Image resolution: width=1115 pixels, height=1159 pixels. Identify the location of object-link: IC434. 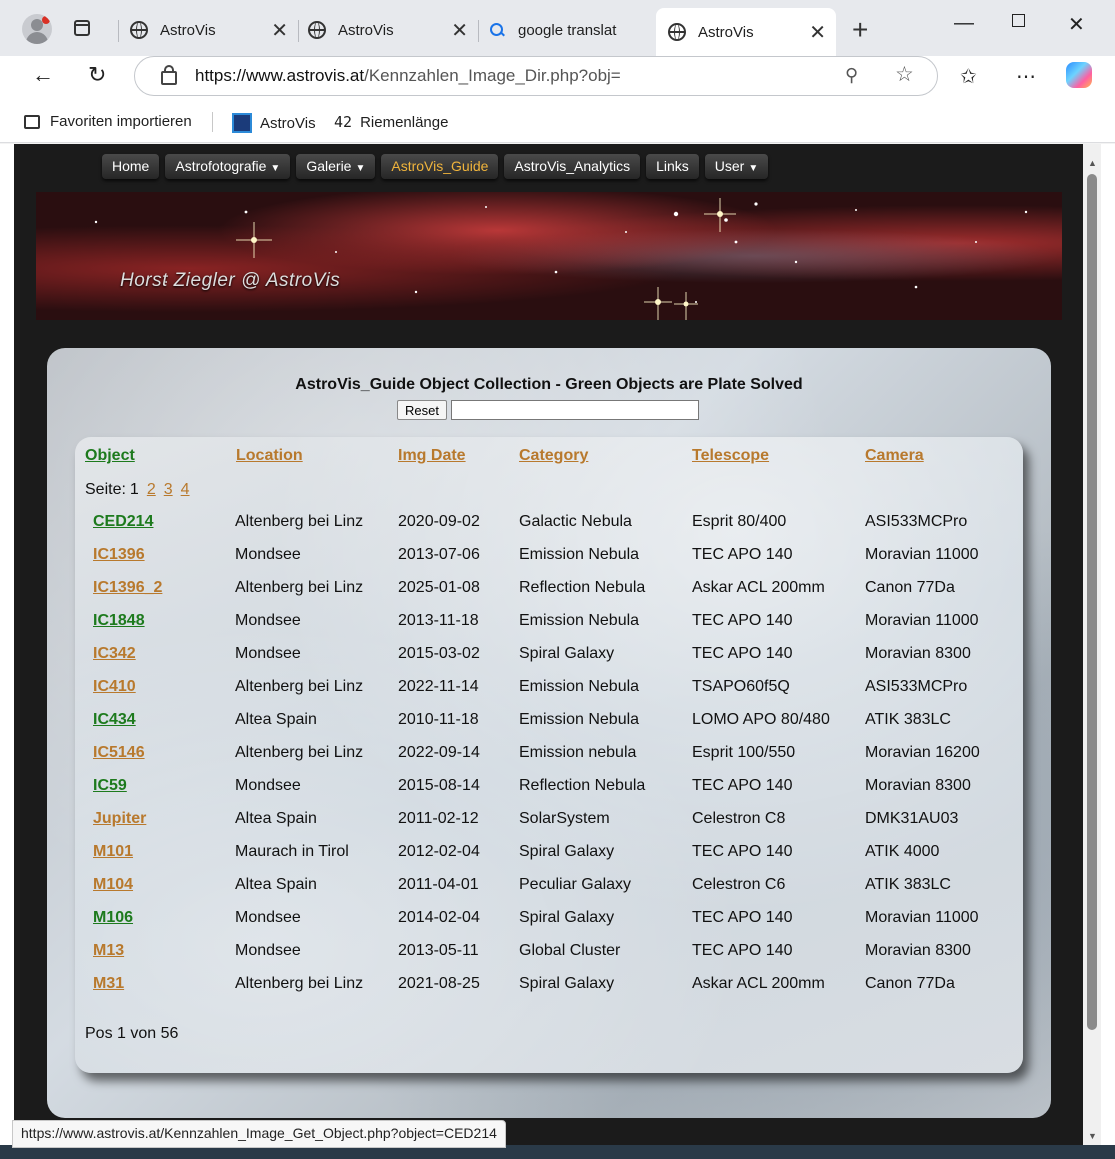
(114, 720).